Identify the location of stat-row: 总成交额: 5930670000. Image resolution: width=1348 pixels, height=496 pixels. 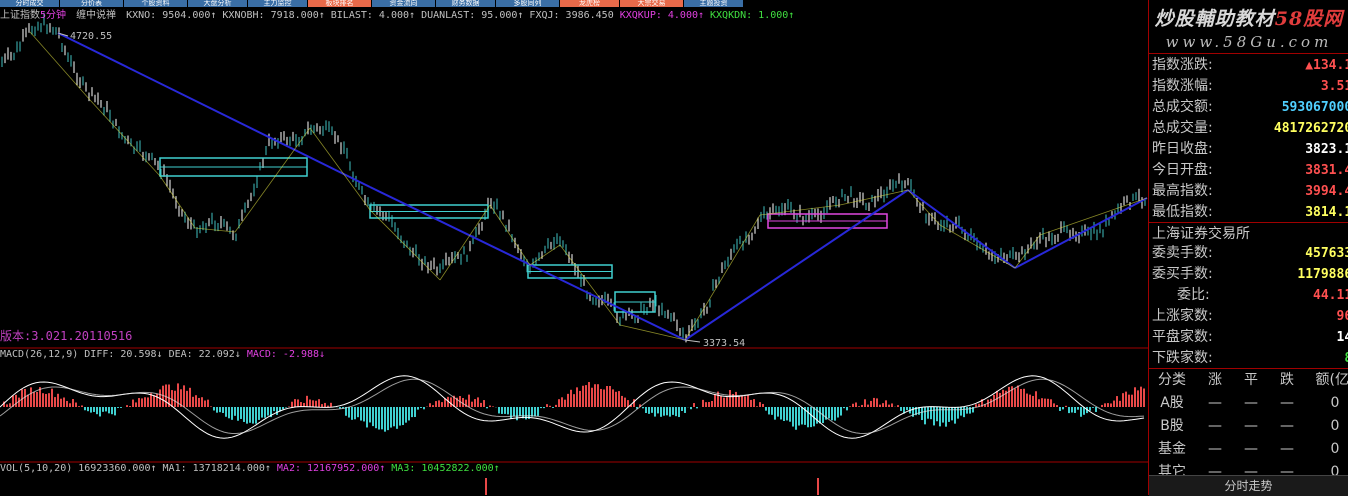
(1248, 107).